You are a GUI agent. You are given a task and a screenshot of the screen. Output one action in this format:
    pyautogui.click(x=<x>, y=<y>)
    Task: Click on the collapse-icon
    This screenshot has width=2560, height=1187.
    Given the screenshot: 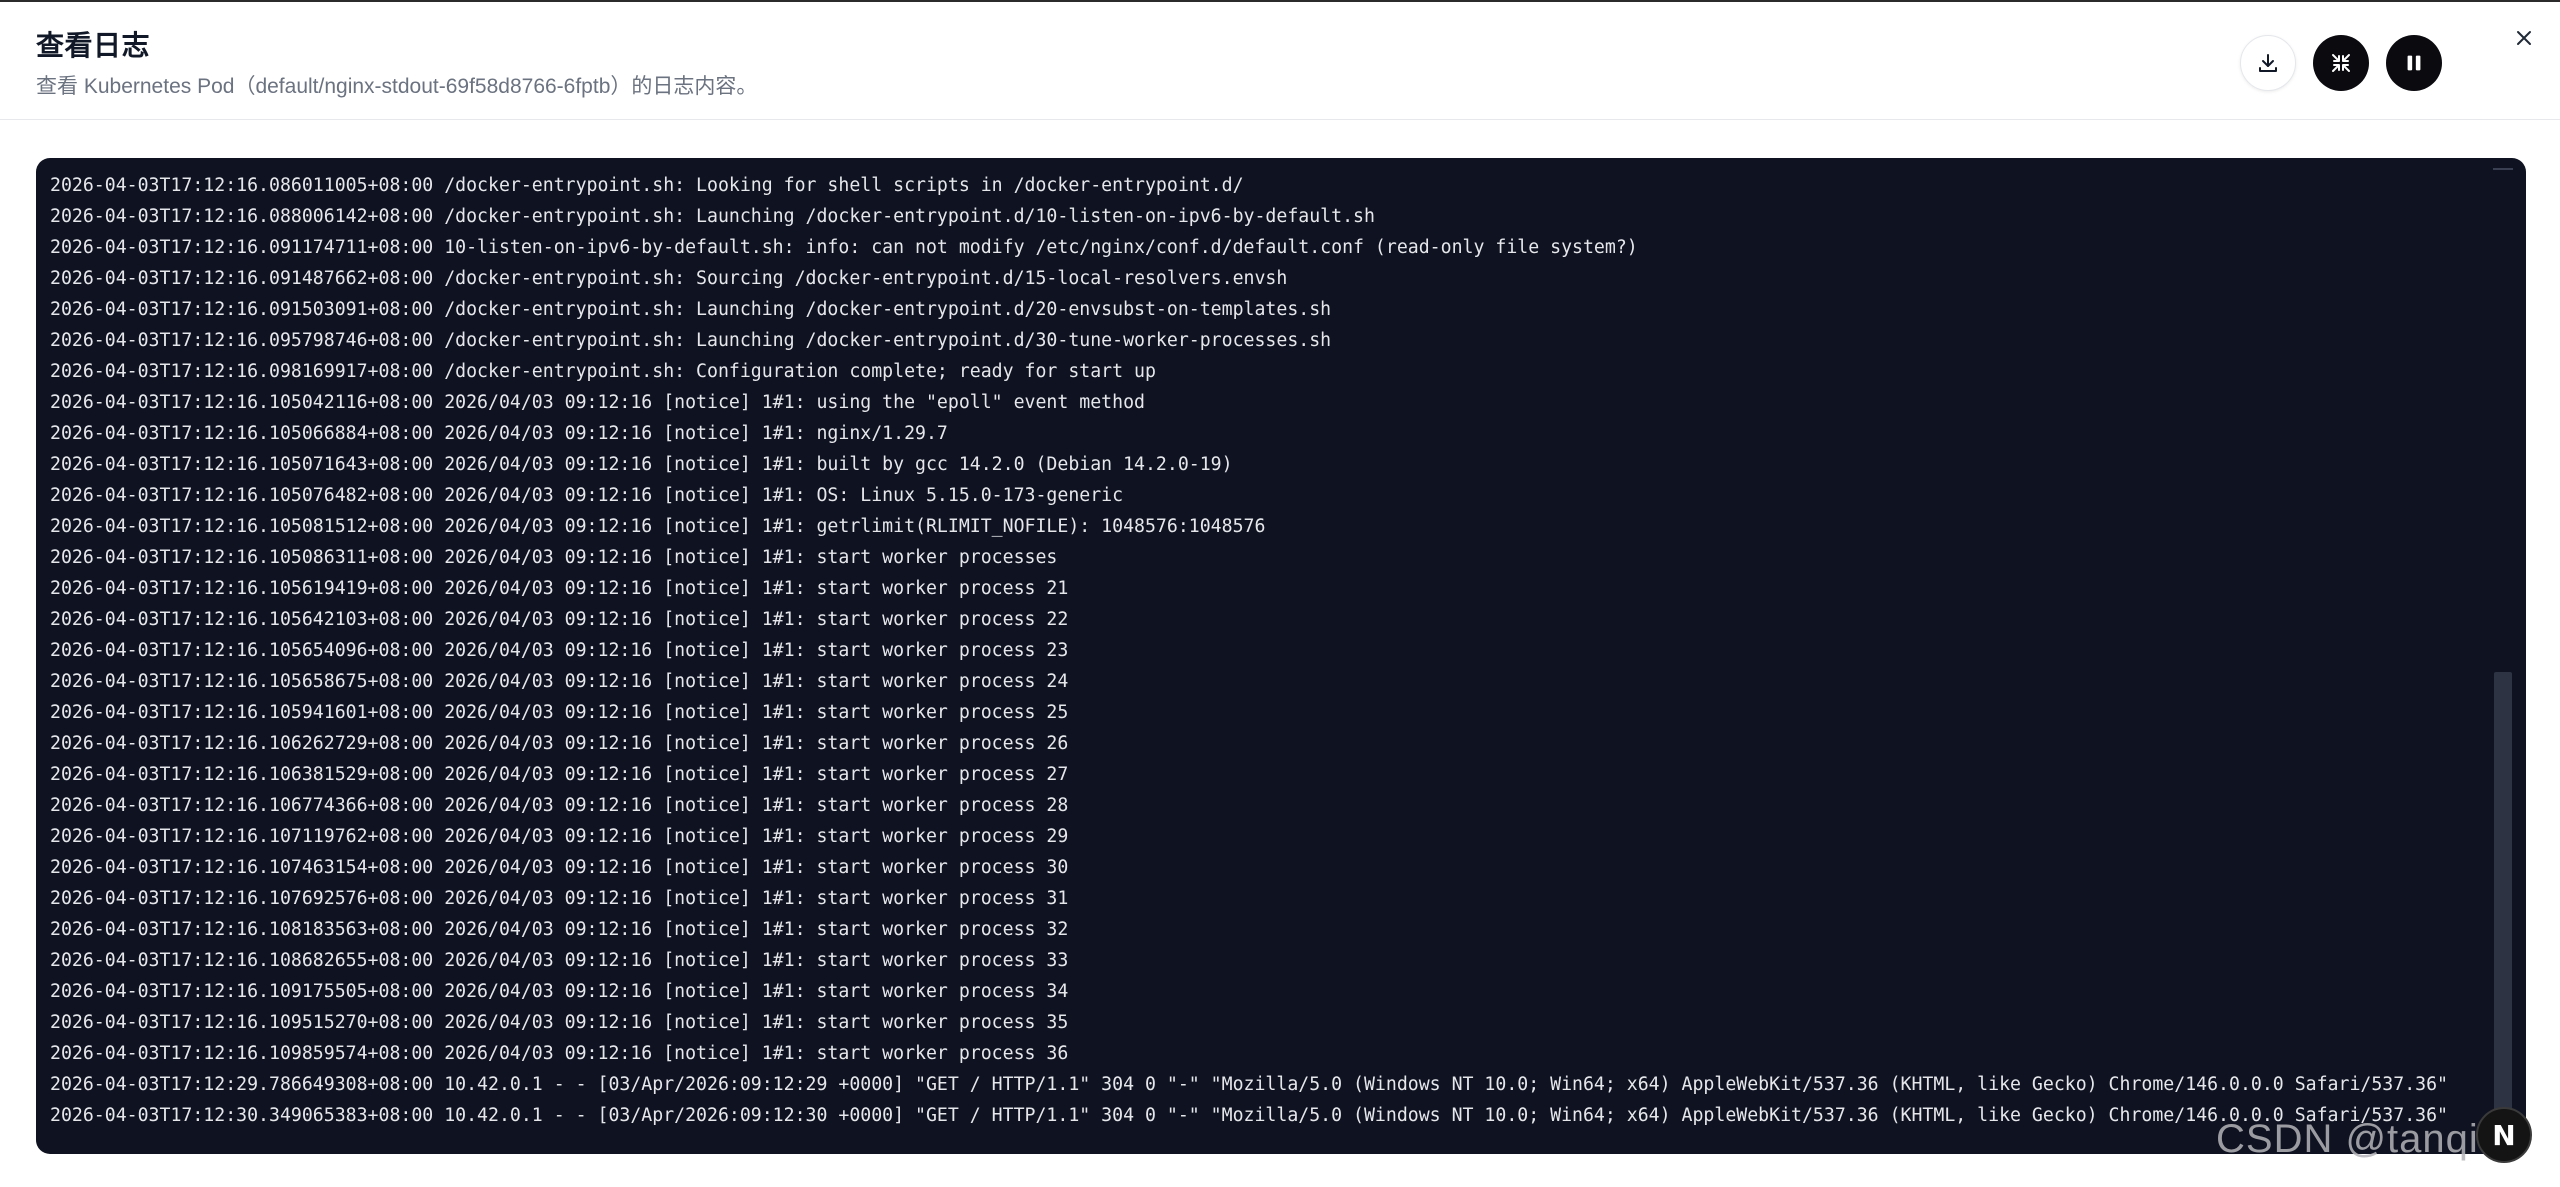 What is the action you would take?
    pyautogui.click(x=2341, y=63)
    